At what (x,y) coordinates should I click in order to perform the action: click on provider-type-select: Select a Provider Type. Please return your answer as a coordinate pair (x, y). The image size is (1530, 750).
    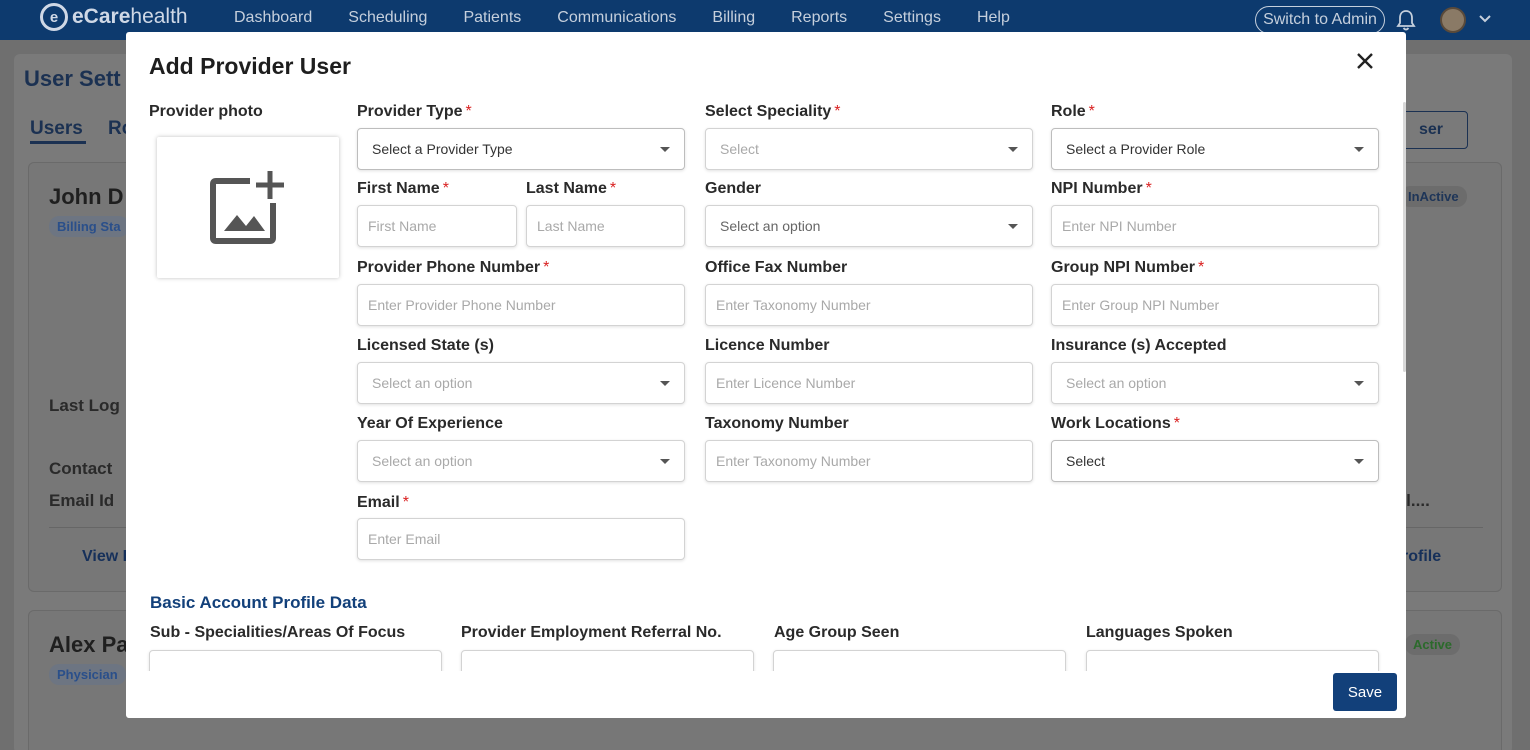
    Looking at the image, I should click on (521, 149).